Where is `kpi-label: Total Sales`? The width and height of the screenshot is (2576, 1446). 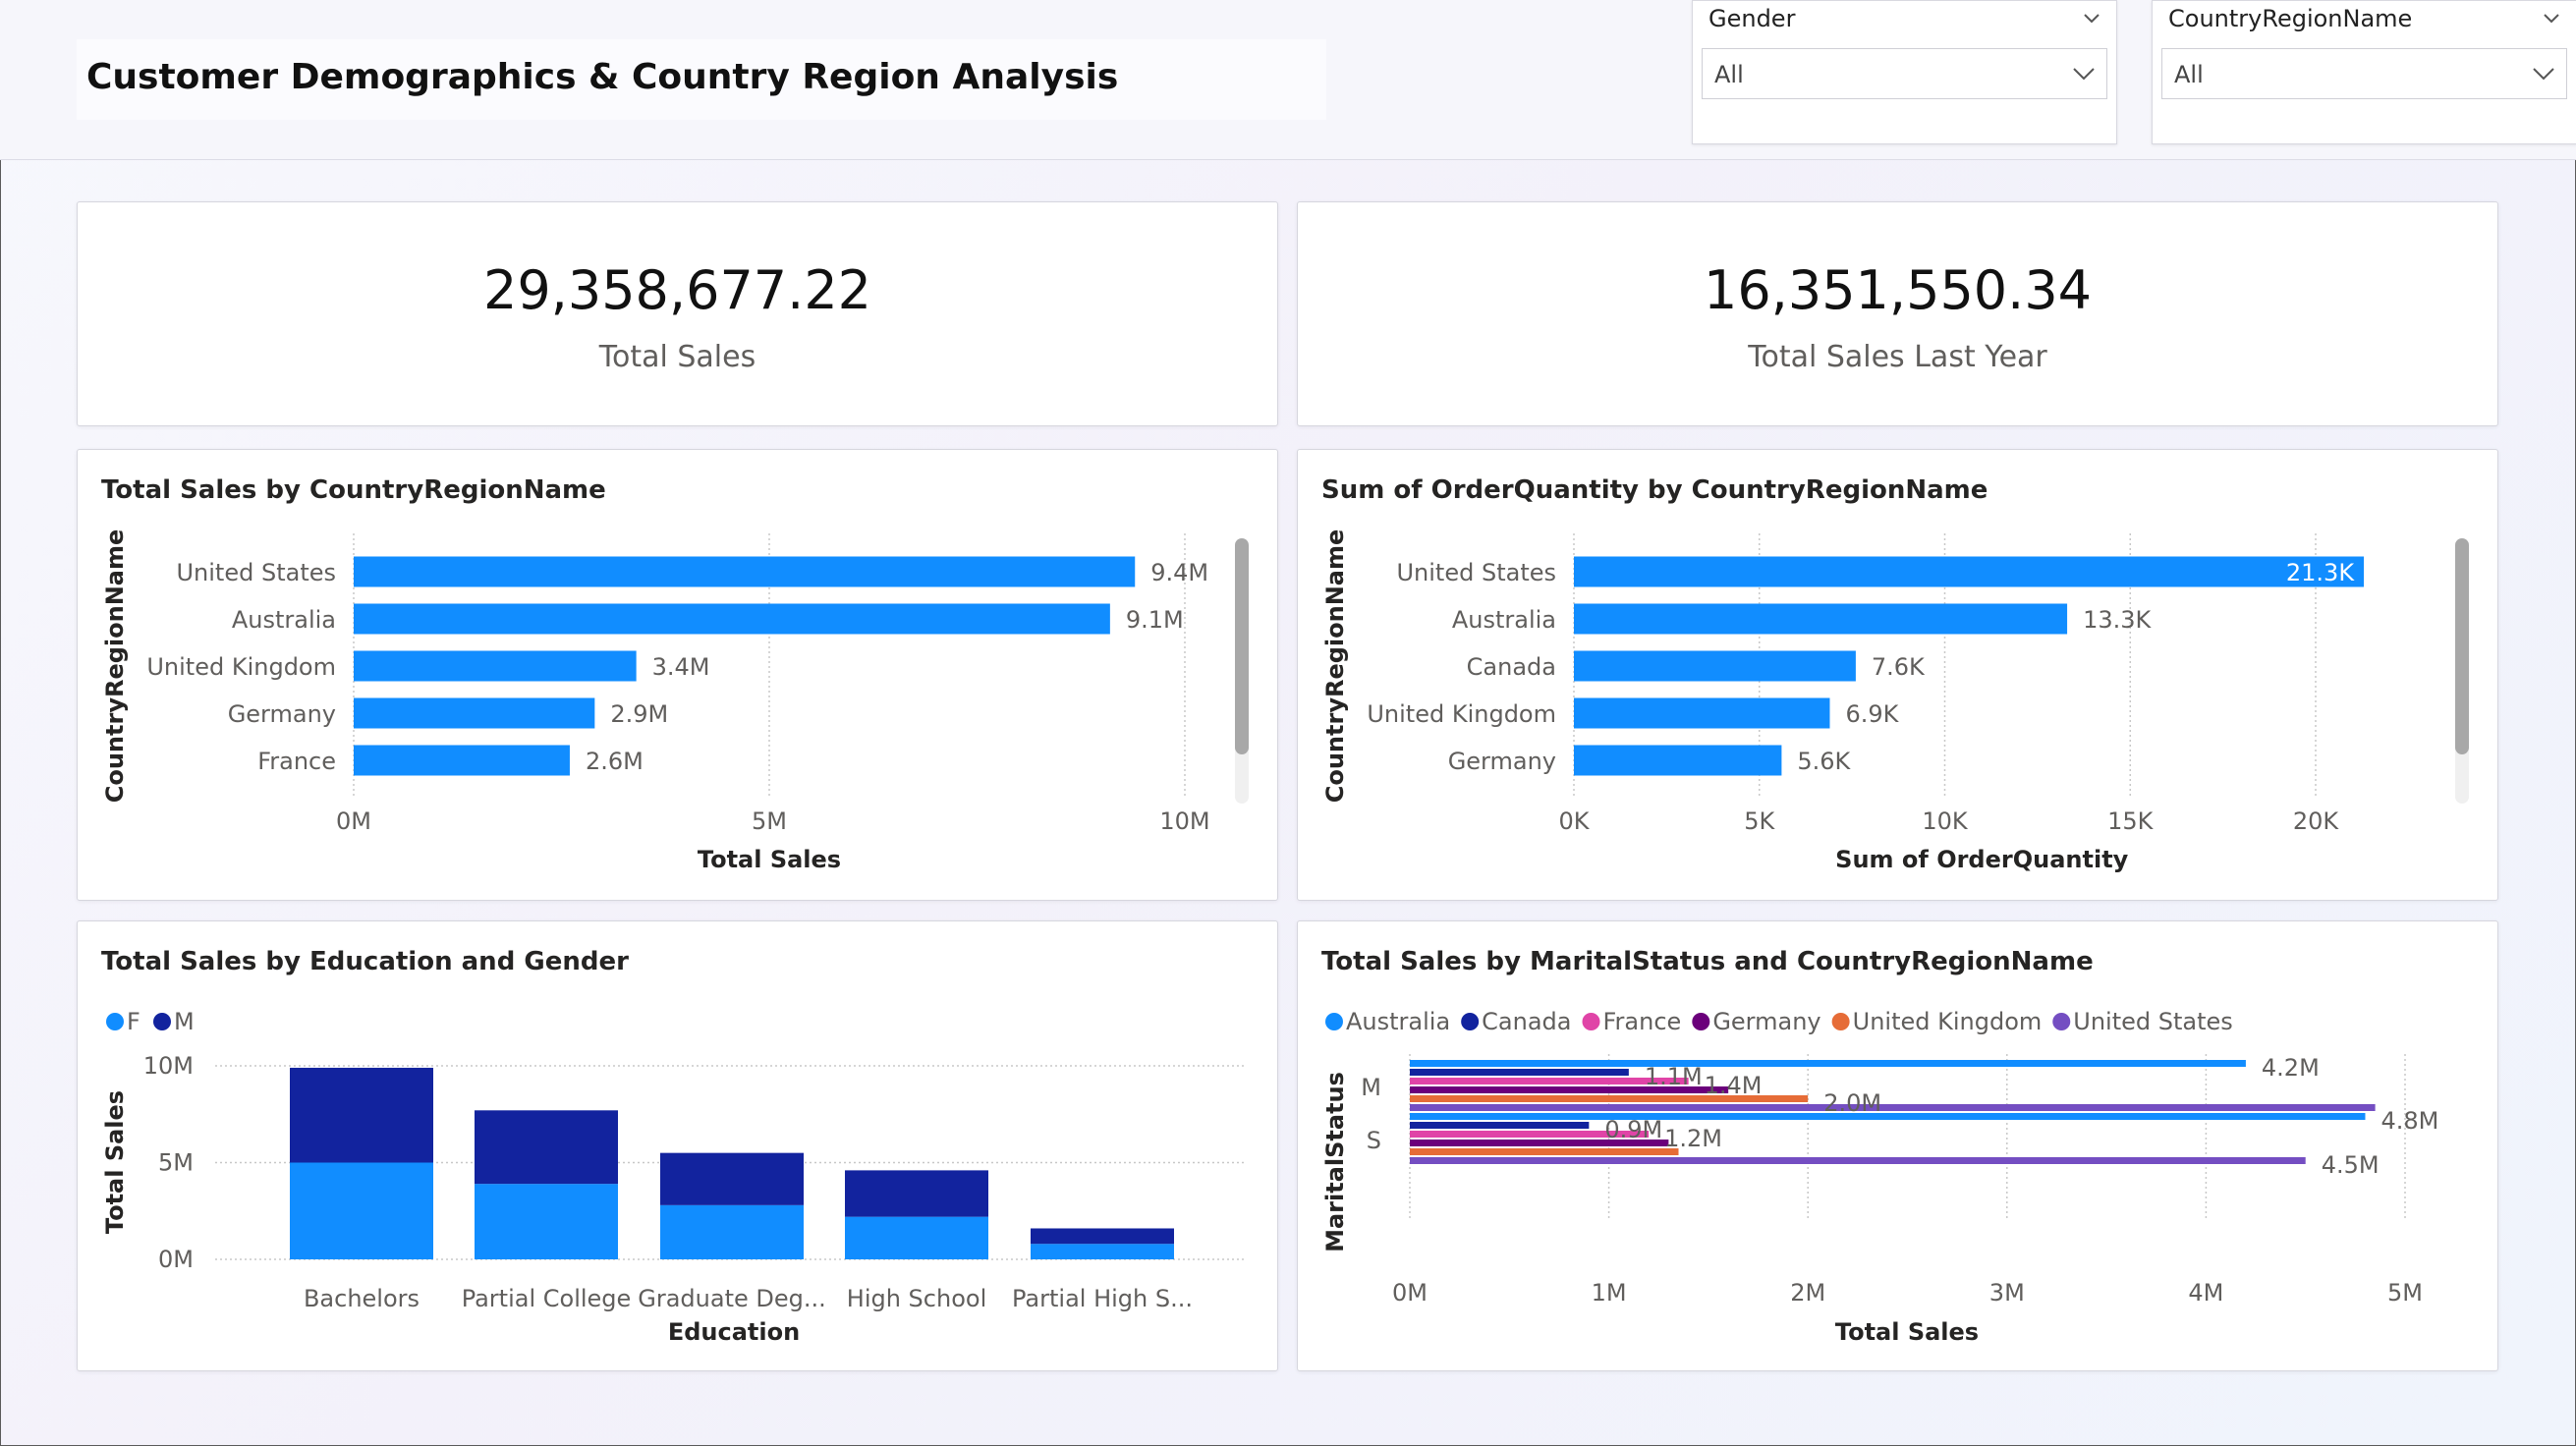
kpi-label: Total Sales is located at coordinates (677, 357).